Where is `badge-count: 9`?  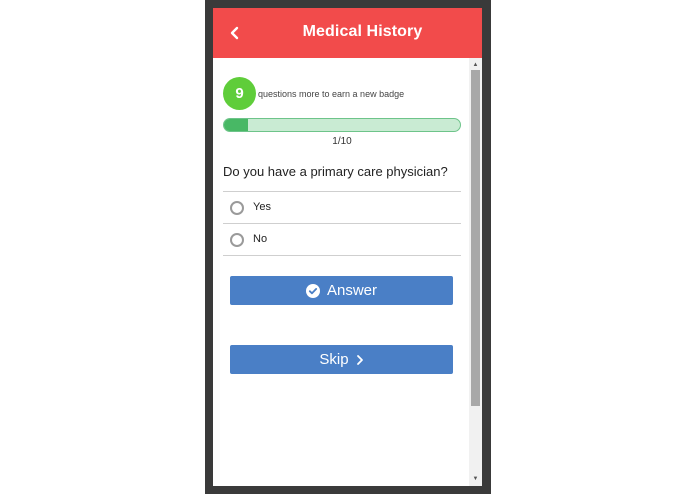
badge-count: 9 is located at coordinates (239, 93).